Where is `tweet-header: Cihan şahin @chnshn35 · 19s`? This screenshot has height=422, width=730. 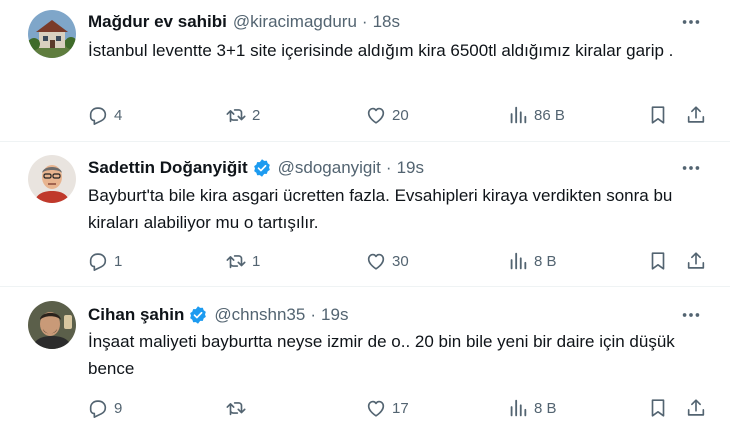
tweet-header: Cihan şahin @chnshn35 · 19s is located at coordinates (218, 315).